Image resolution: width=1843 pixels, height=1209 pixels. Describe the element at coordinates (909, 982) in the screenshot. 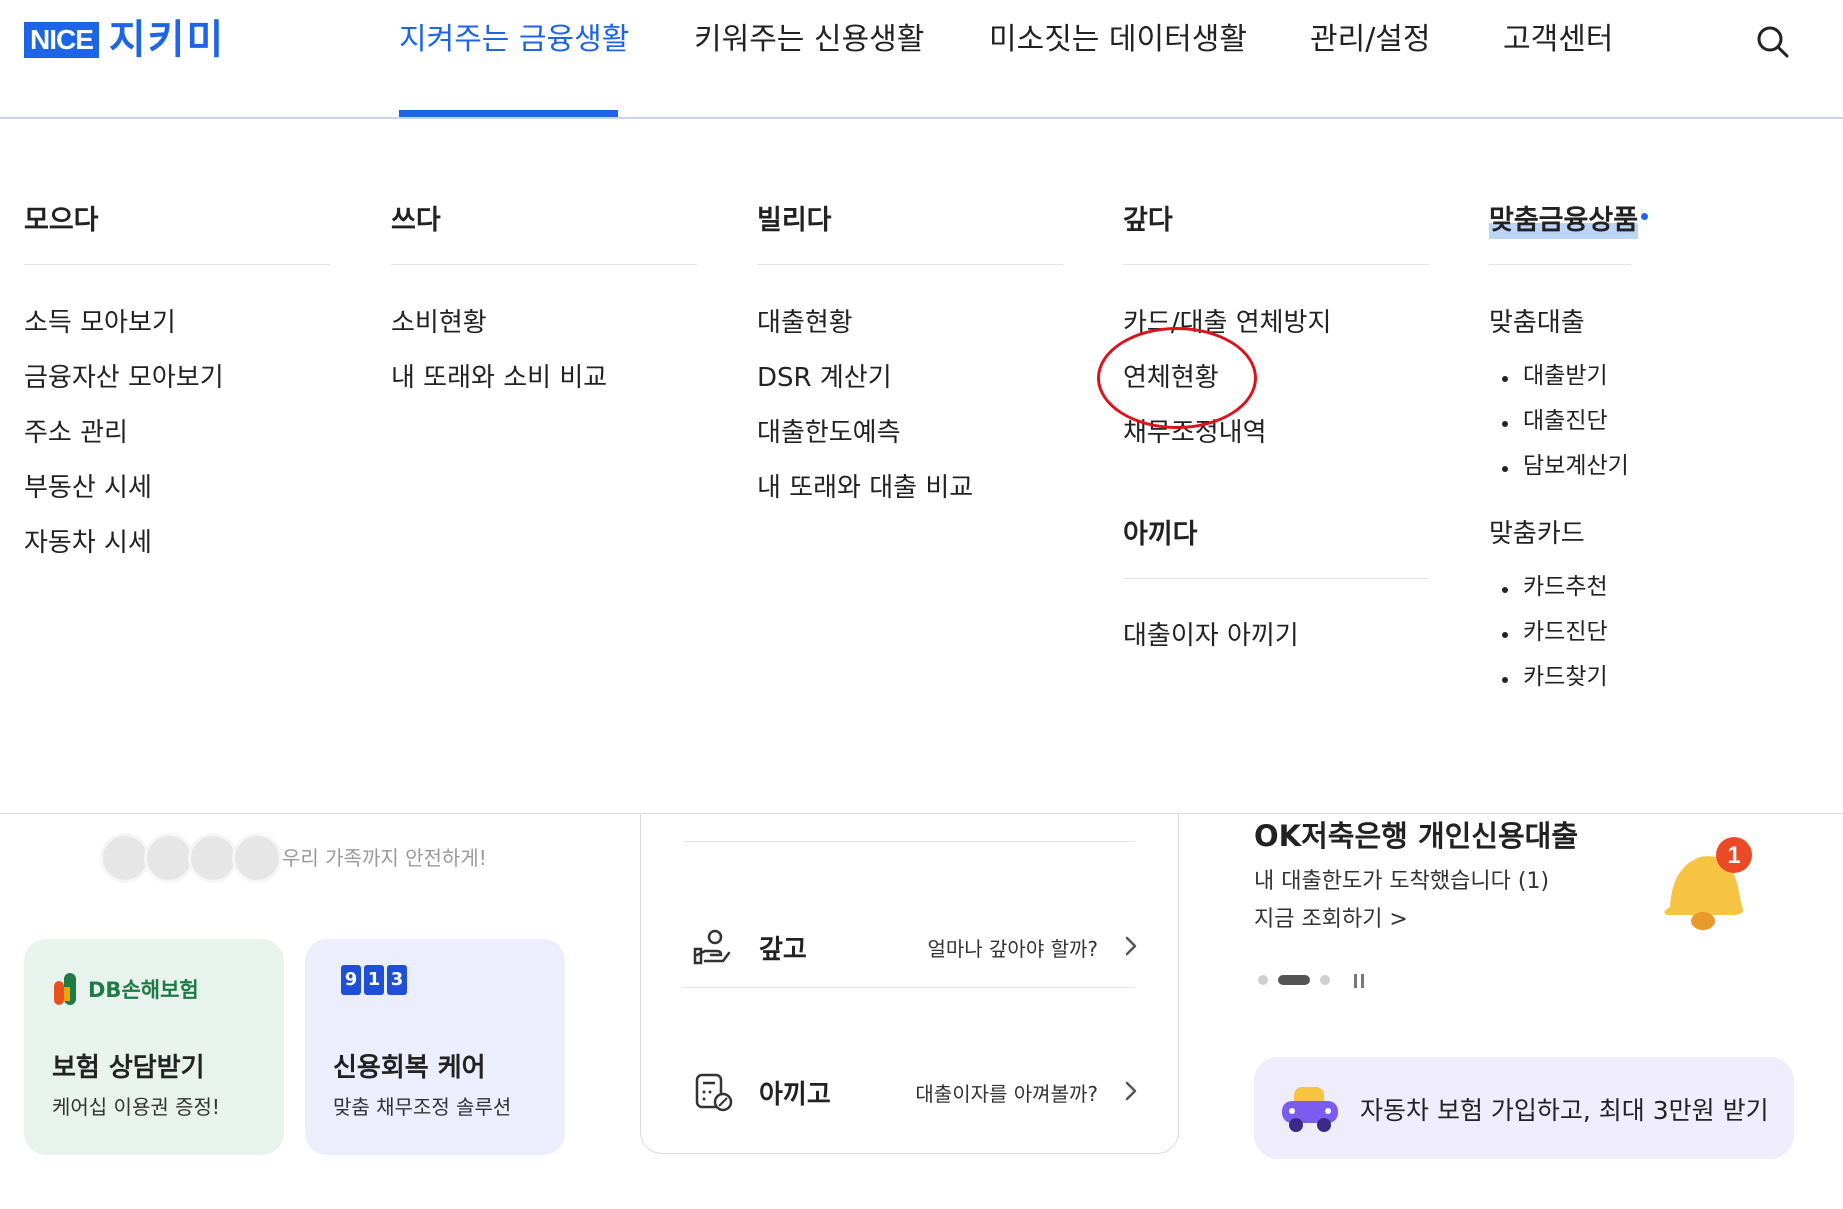

I see `quick-menu-panel: 갚고 얼마나 갚아야 할까? 아끼고 대출이자를 아껴볼까?` at that location.